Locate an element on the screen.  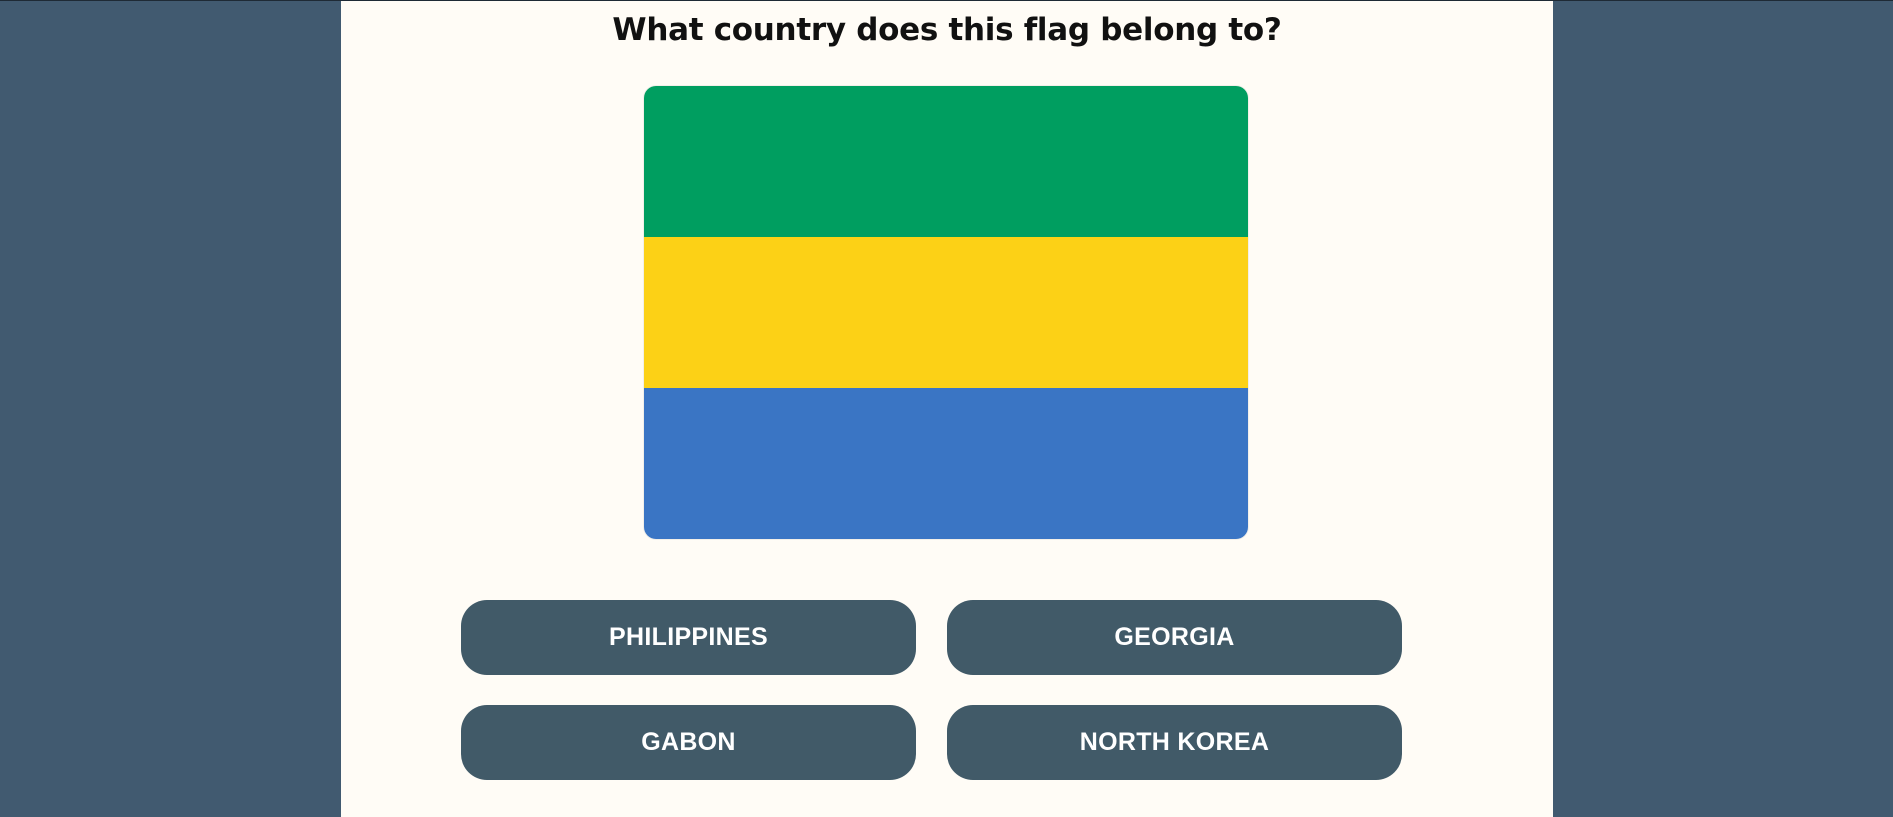
answer-button-north-korea: NORTH KOREA is located at coordinates (1174, 742).